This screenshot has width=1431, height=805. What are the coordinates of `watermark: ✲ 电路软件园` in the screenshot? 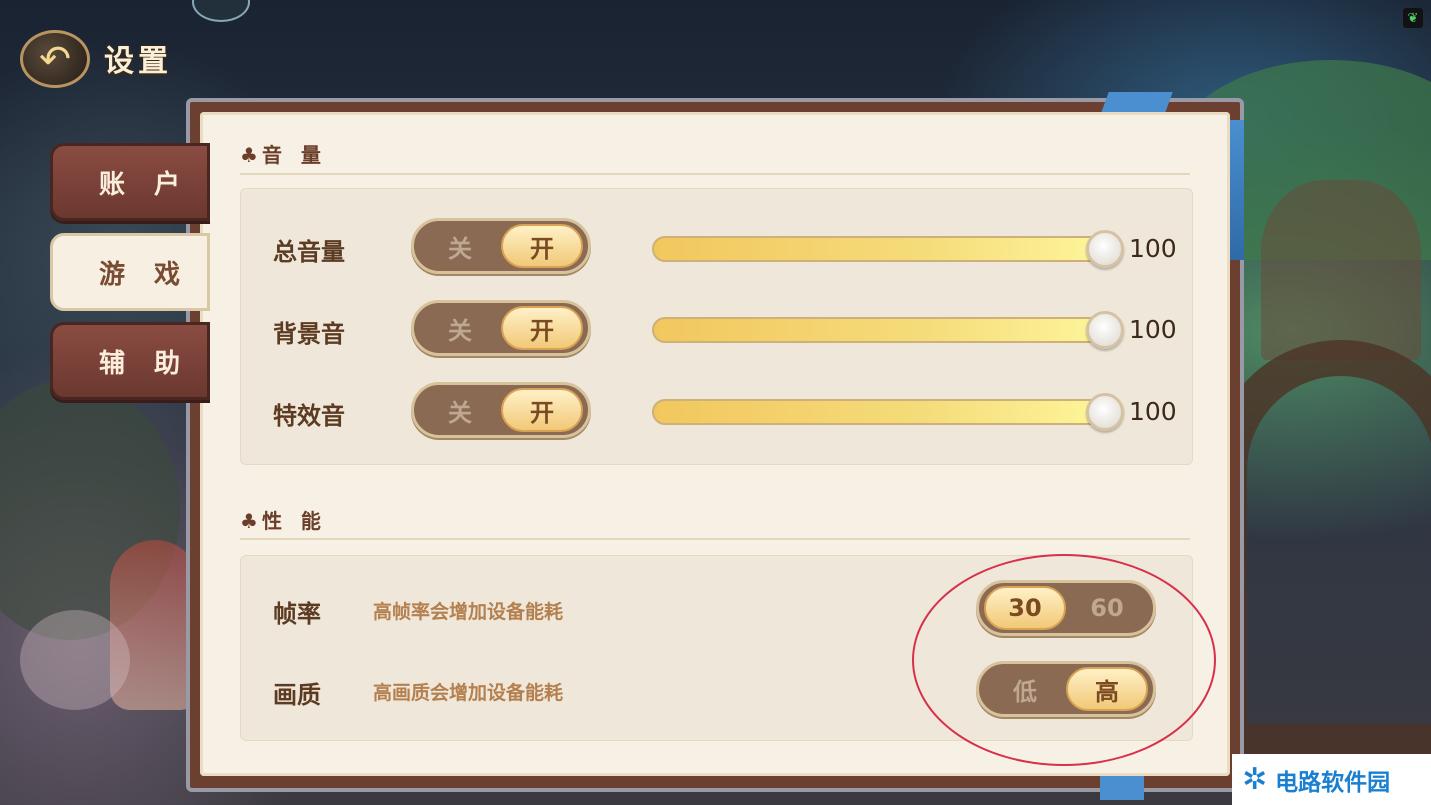 It's located at (1331, 779).